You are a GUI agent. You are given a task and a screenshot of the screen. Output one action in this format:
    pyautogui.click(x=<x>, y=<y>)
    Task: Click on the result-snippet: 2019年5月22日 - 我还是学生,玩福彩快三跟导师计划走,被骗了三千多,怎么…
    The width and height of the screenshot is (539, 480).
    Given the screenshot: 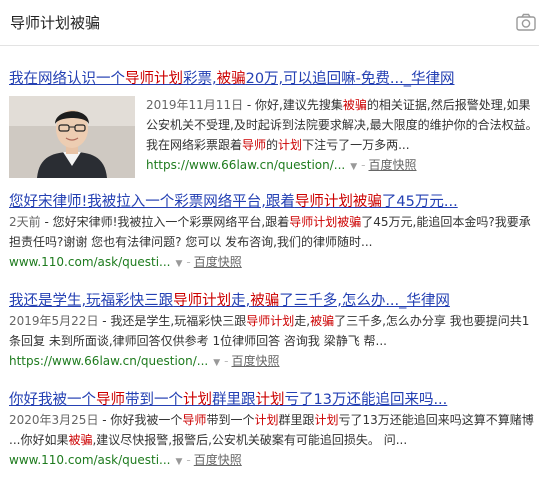 What is the action you would take?
    pyautogui.click(x=273, y=331)
    